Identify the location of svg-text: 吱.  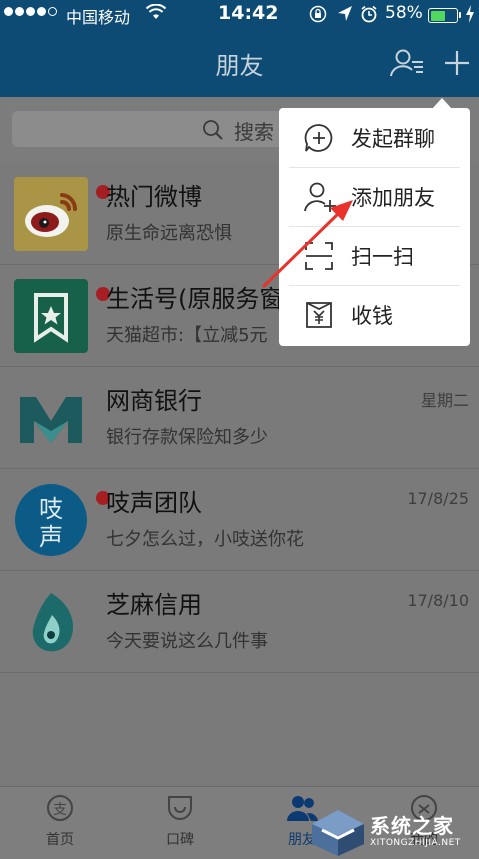
(51, 509).